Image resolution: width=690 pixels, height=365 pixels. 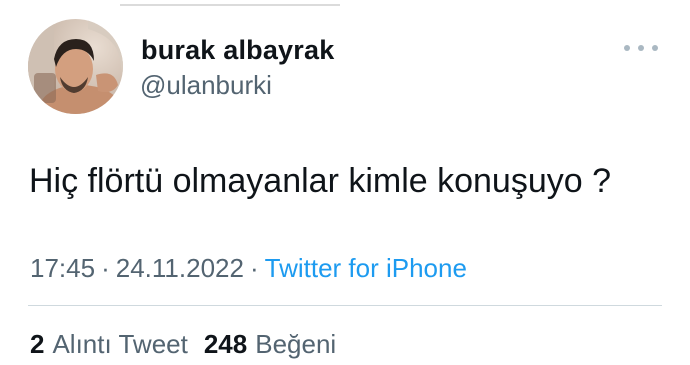 I want to click on tweet-meta: 17:45 · 24.11.2022 · Twitter for iPhone, so click(x=248, y=268).